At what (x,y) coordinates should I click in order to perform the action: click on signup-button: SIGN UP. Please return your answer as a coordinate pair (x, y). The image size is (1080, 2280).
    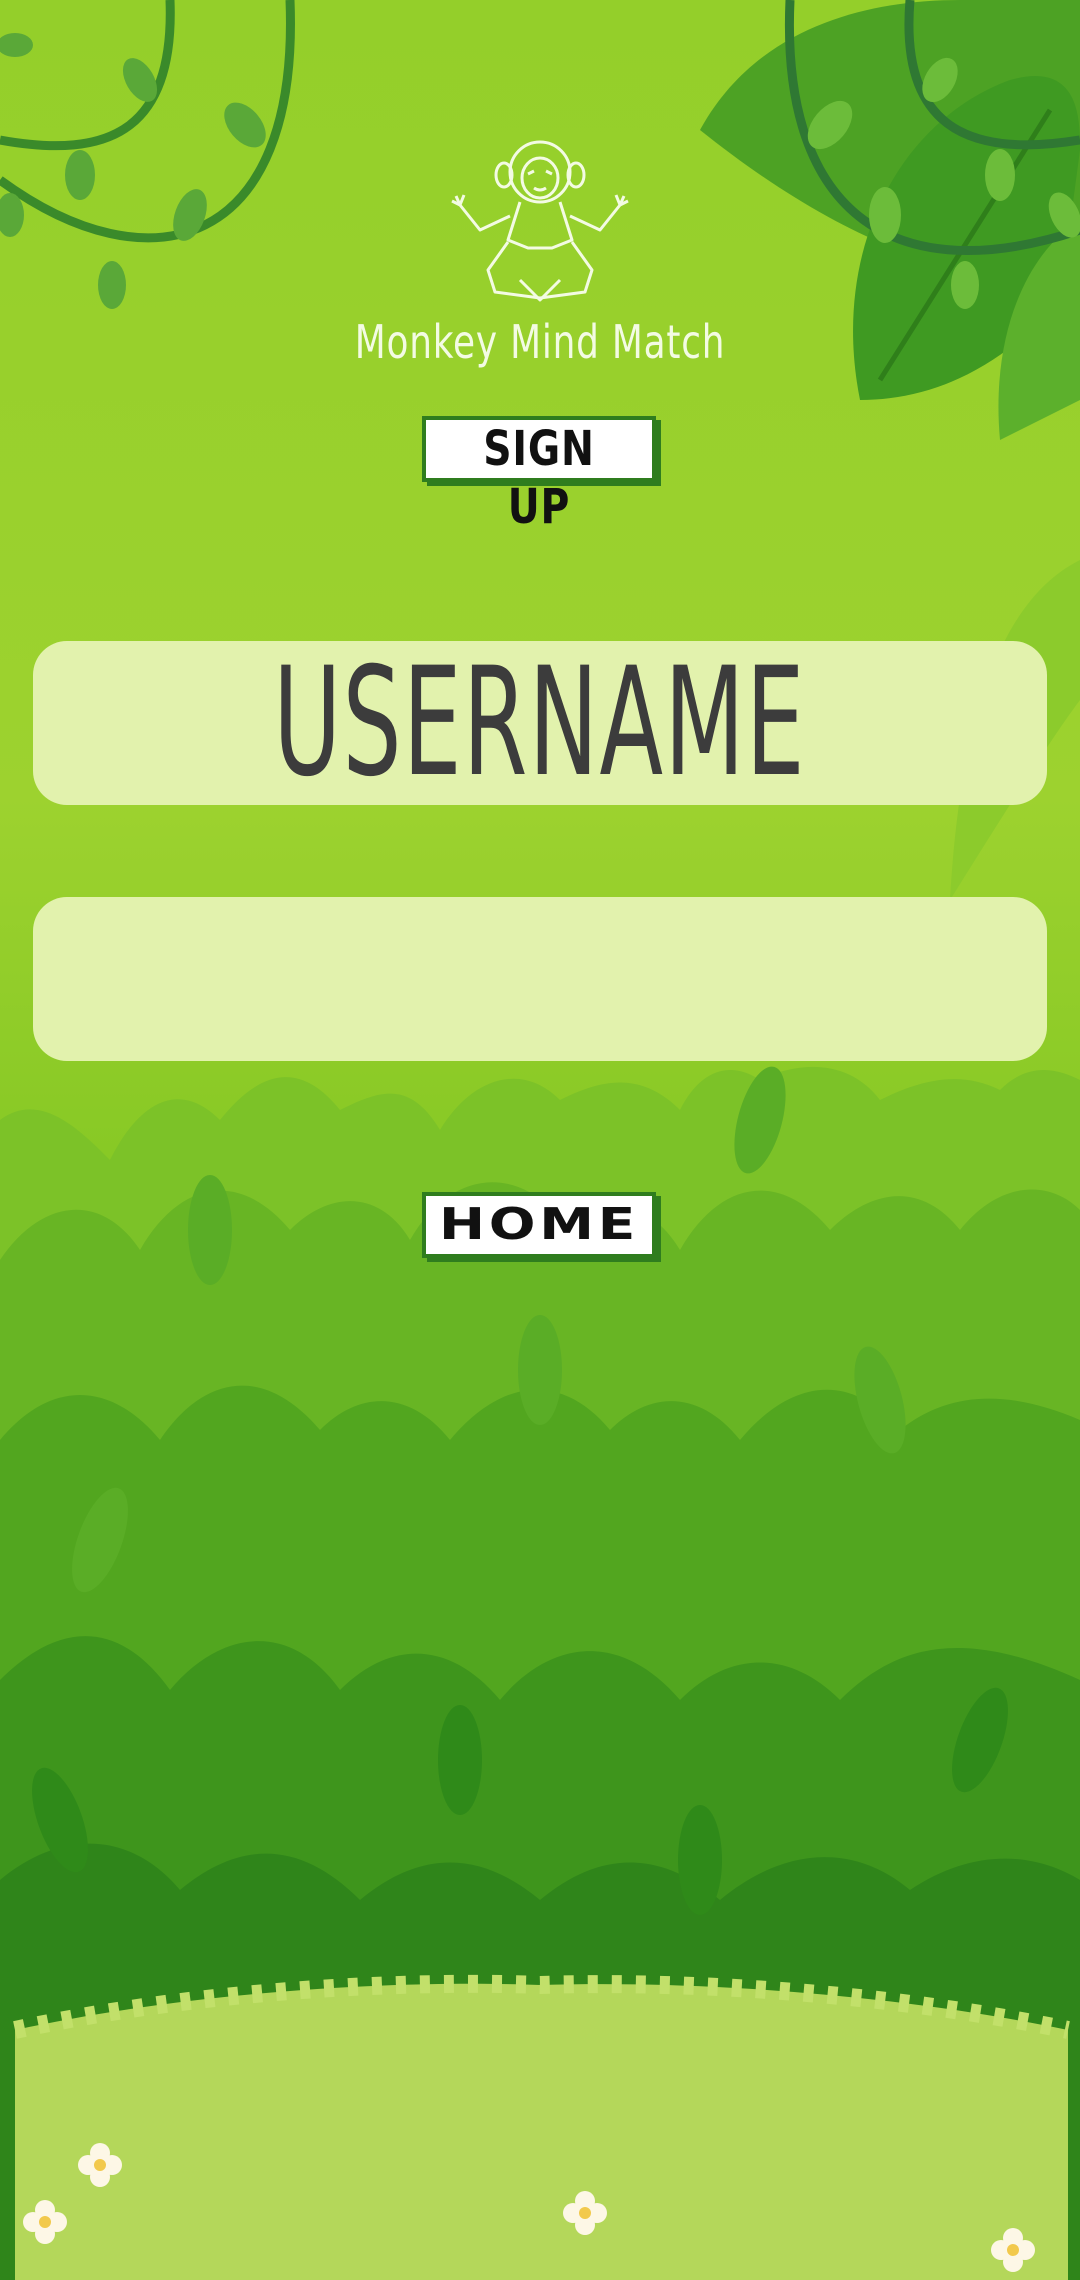
    Looking at the image, I should click on (539, 475).